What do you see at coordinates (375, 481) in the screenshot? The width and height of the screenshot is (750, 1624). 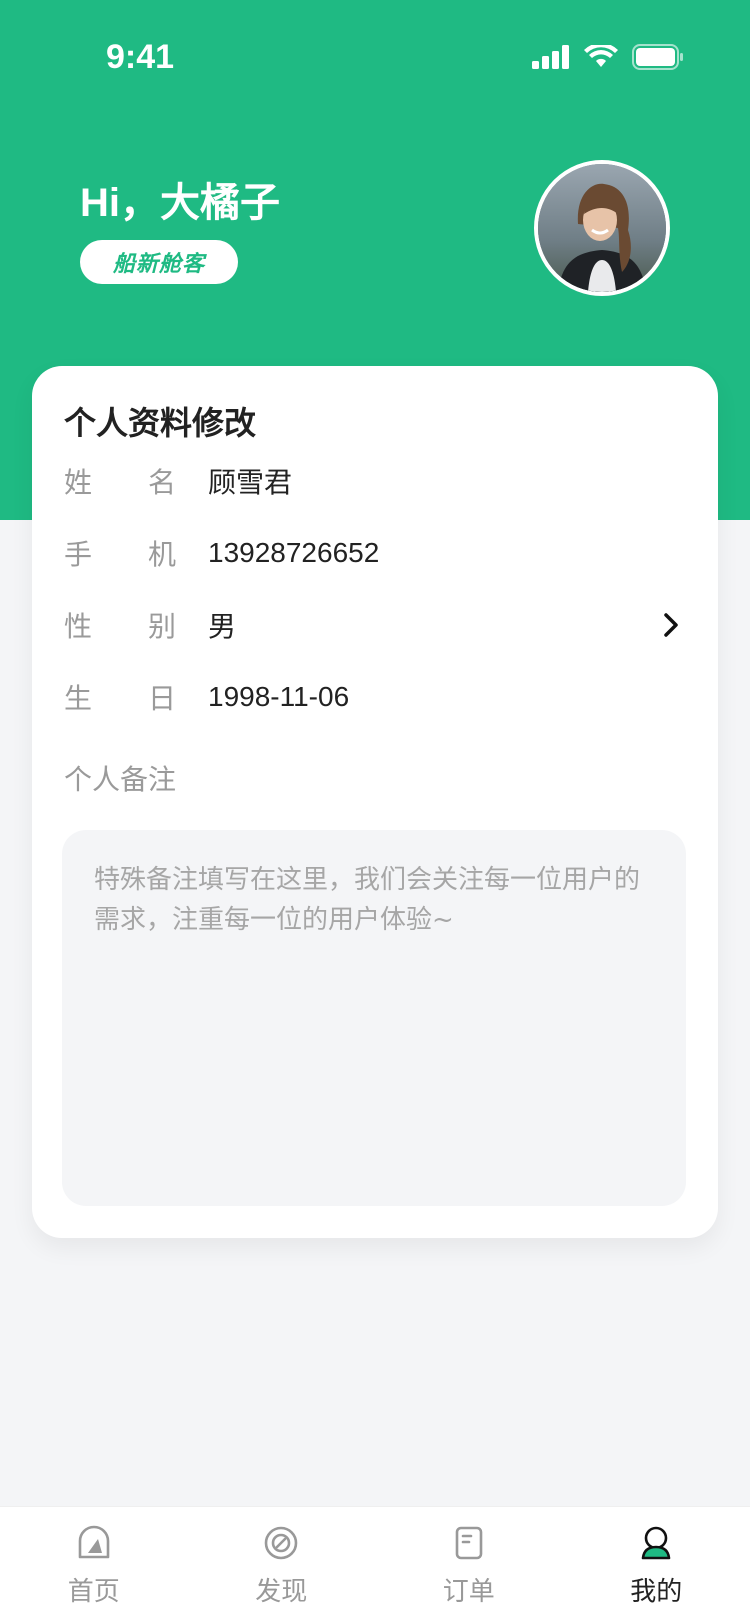 I see `field-row-name: 姓 名 顾雪君` at bounding box center [375, 481].